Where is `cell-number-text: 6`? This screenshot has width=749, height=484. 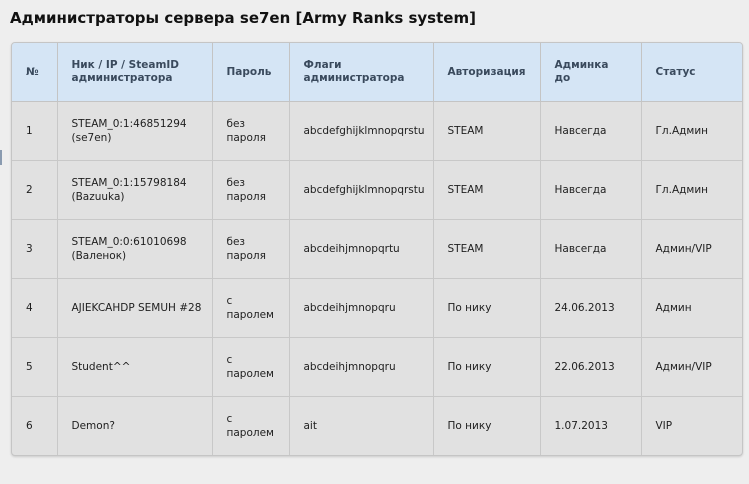 cell-number-text: 6 is located at coordinates (29, 426).